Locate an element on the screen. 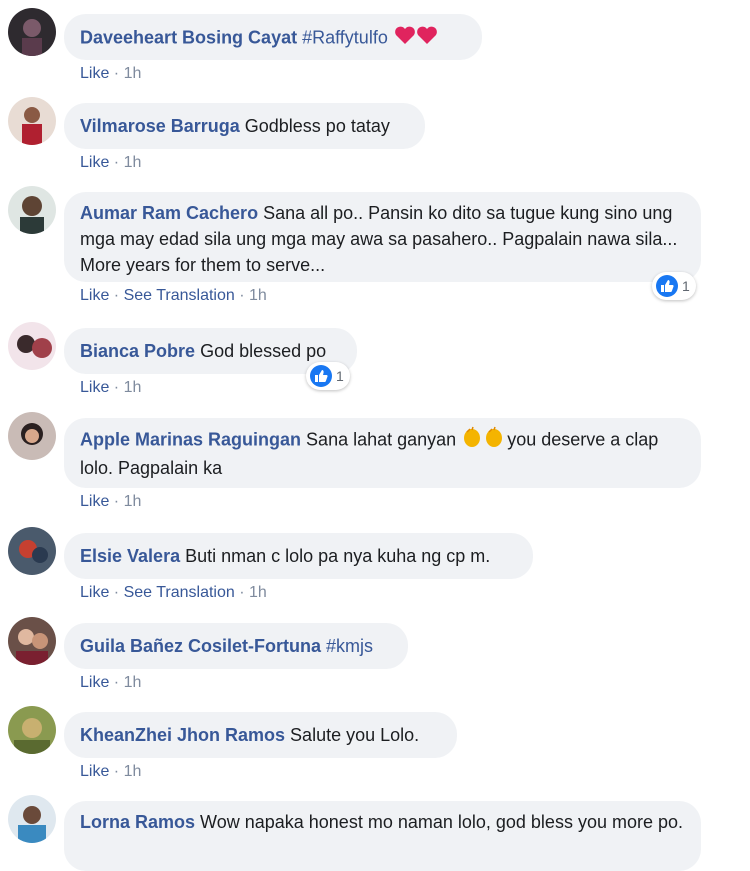  comment-author: Elsie Valera is located at coordinates (130, 556).